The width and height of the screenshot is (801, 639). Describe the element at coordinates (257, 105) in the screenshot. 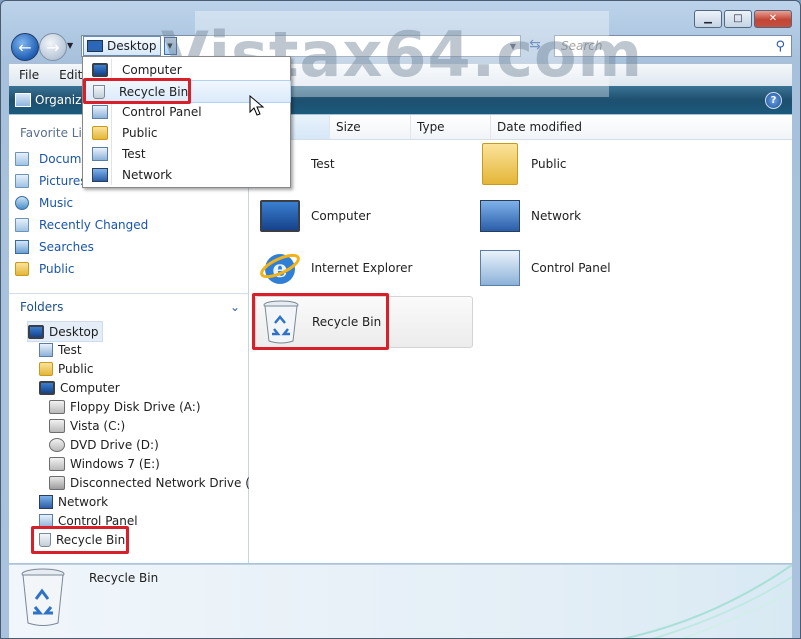

I see `mouse-cursor-icon` at that location.